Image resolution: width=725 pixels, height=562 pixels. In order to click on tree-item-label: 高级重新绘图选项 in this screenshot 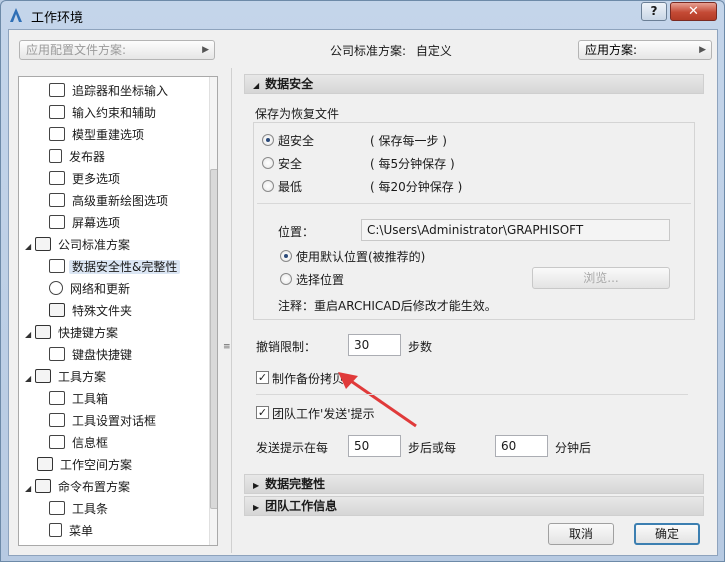, I will do `click(120, 201)`.